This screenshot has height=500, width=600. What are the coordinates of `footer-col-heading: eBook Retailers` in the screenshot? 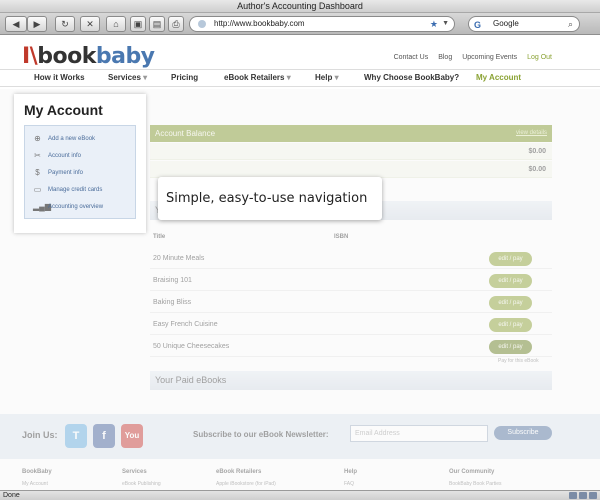 It's located at (239, 472).